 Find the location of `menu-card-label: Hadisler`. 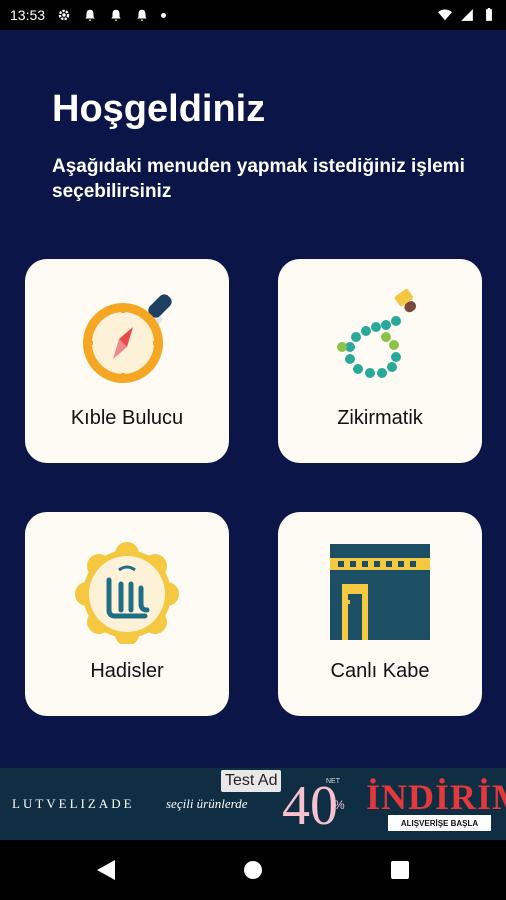

menu-card-label: Hadisler is located at coordinates (127, 671).